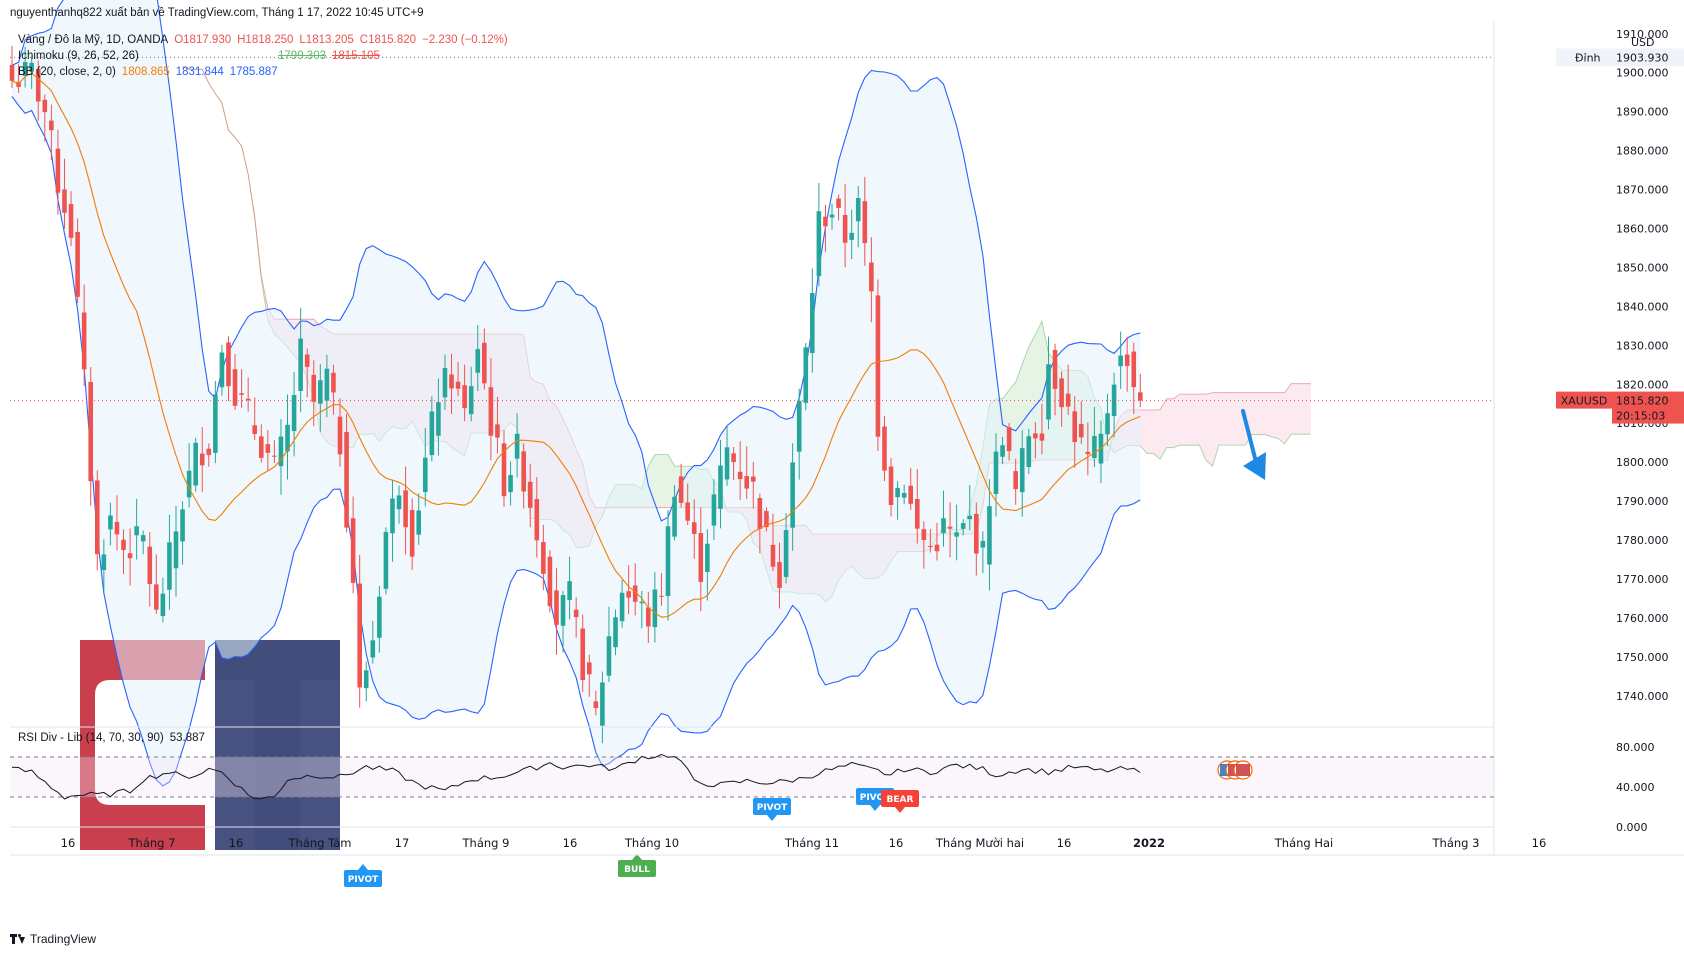  What do you see at coordinates (91, 738) in the screenshot?
I see `rsi-label: RSI Div - Lib (14, 70, 30, 90)` at bounding box center [91, 738].